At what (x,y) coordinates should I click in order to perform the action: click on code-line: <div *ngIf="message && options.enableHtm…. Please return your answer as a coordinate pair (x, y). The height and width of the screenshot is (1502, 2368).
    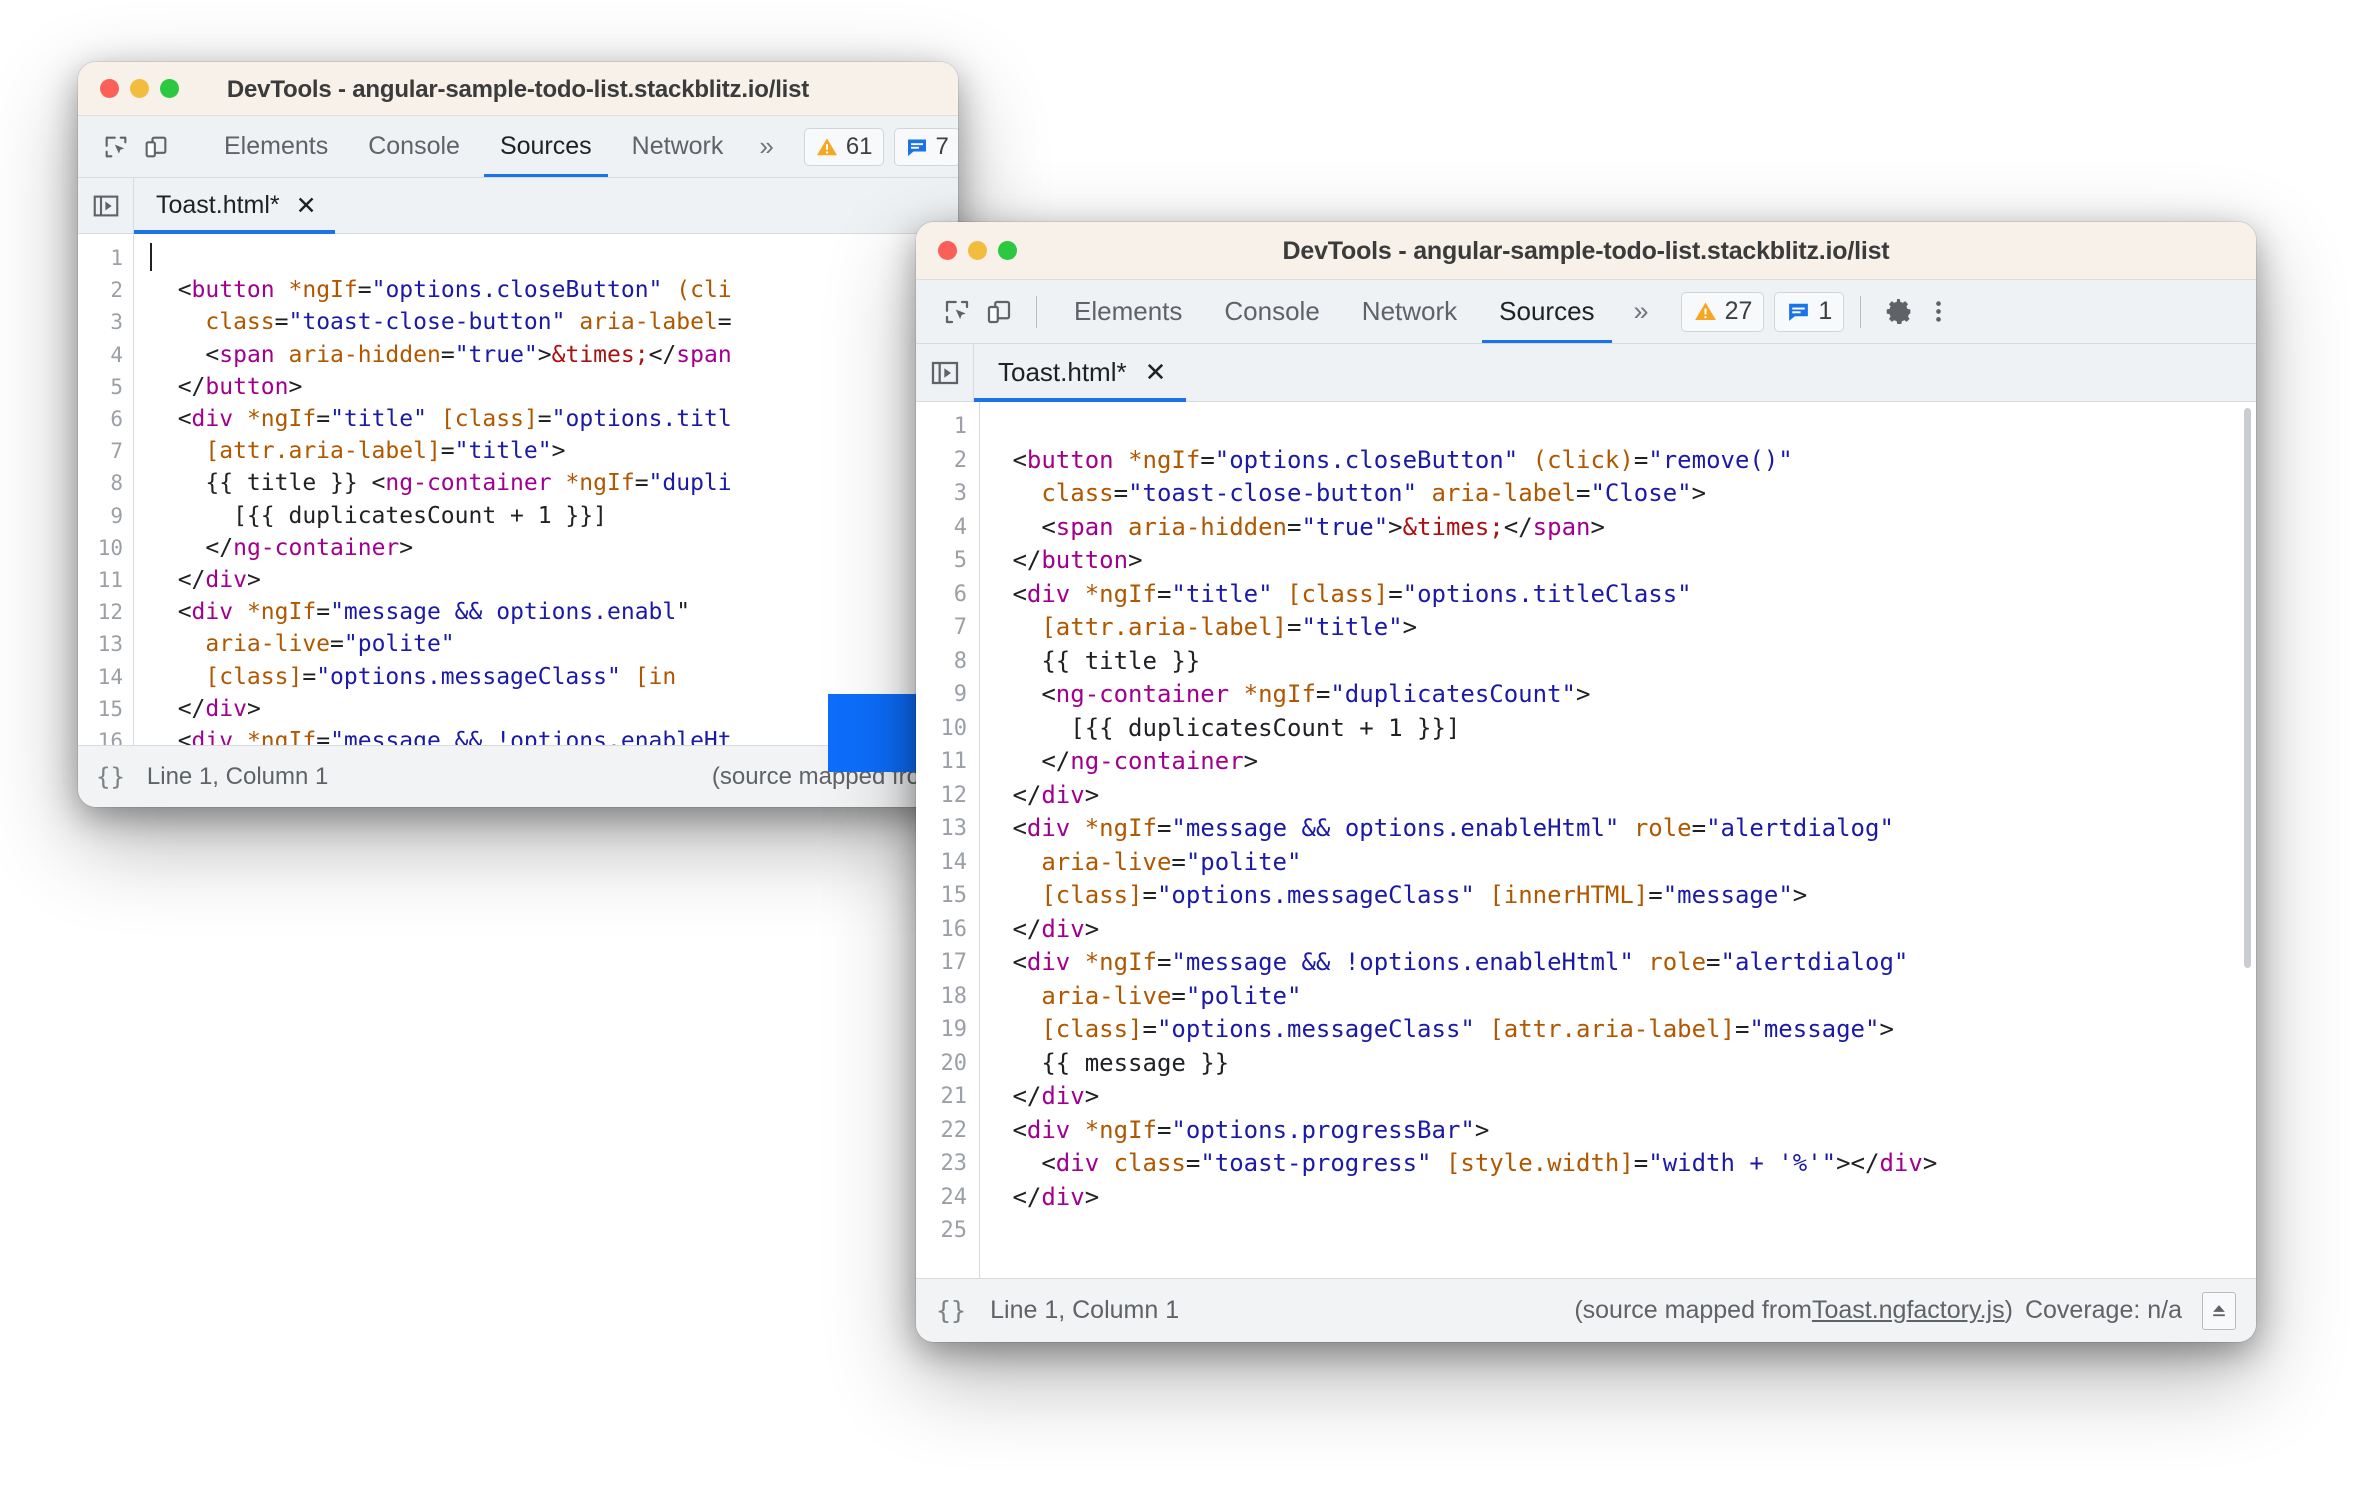
    Looking at the image, I should click on (1627, 829).